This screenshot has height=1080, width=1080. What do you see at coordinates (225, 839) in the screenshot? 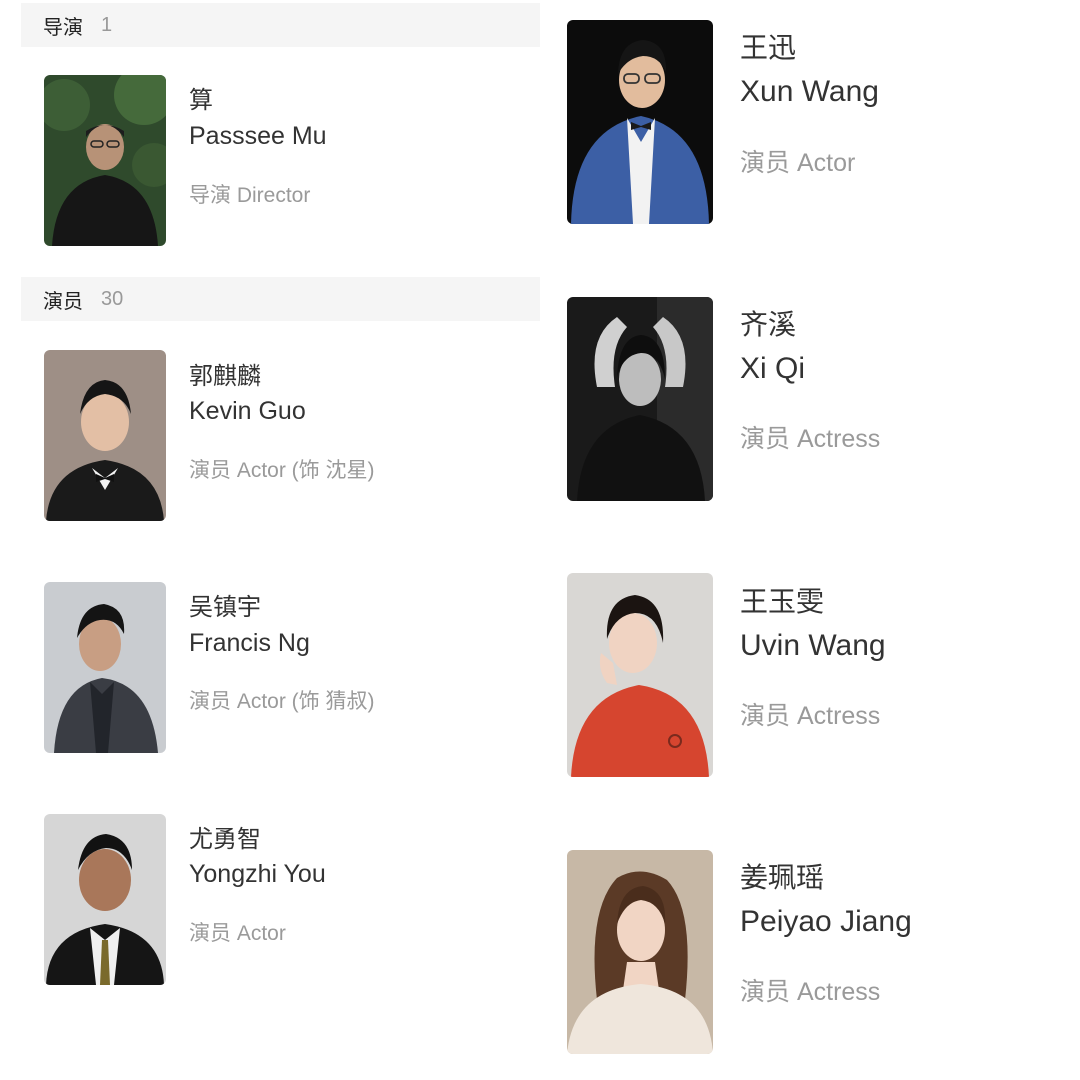
I see `person-name-cn: 尤勇智` at bounding box center [225, 839].